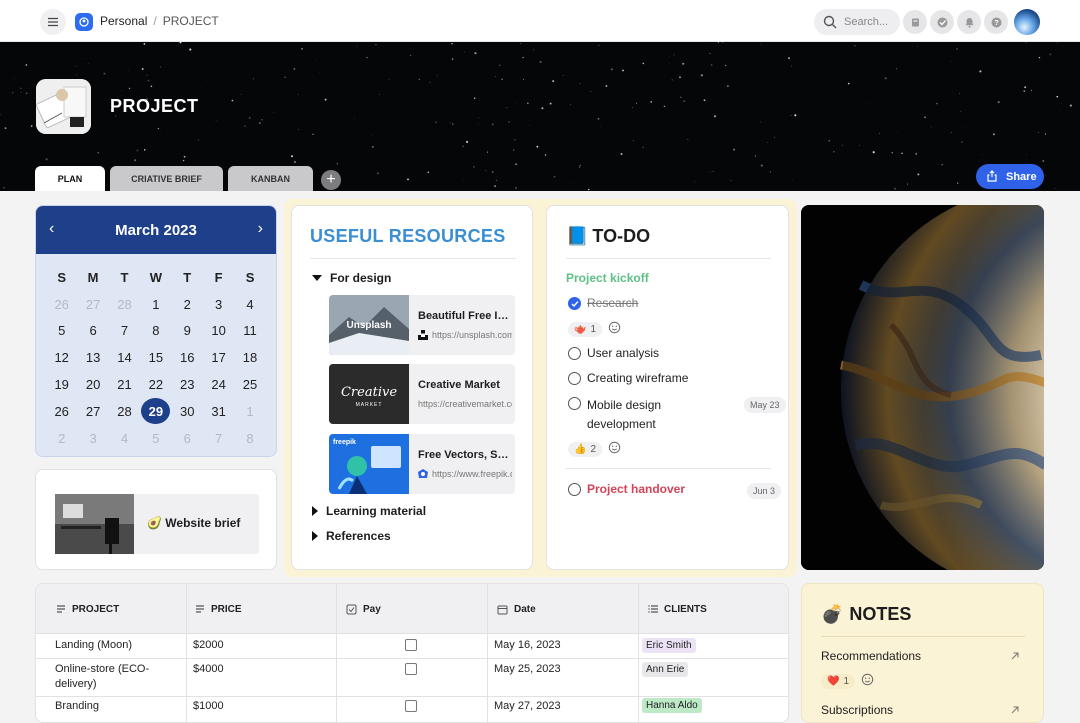  Describe the element at coordinates (218, 331) in the screenshot. I see `calendar-day: 10` at that location.